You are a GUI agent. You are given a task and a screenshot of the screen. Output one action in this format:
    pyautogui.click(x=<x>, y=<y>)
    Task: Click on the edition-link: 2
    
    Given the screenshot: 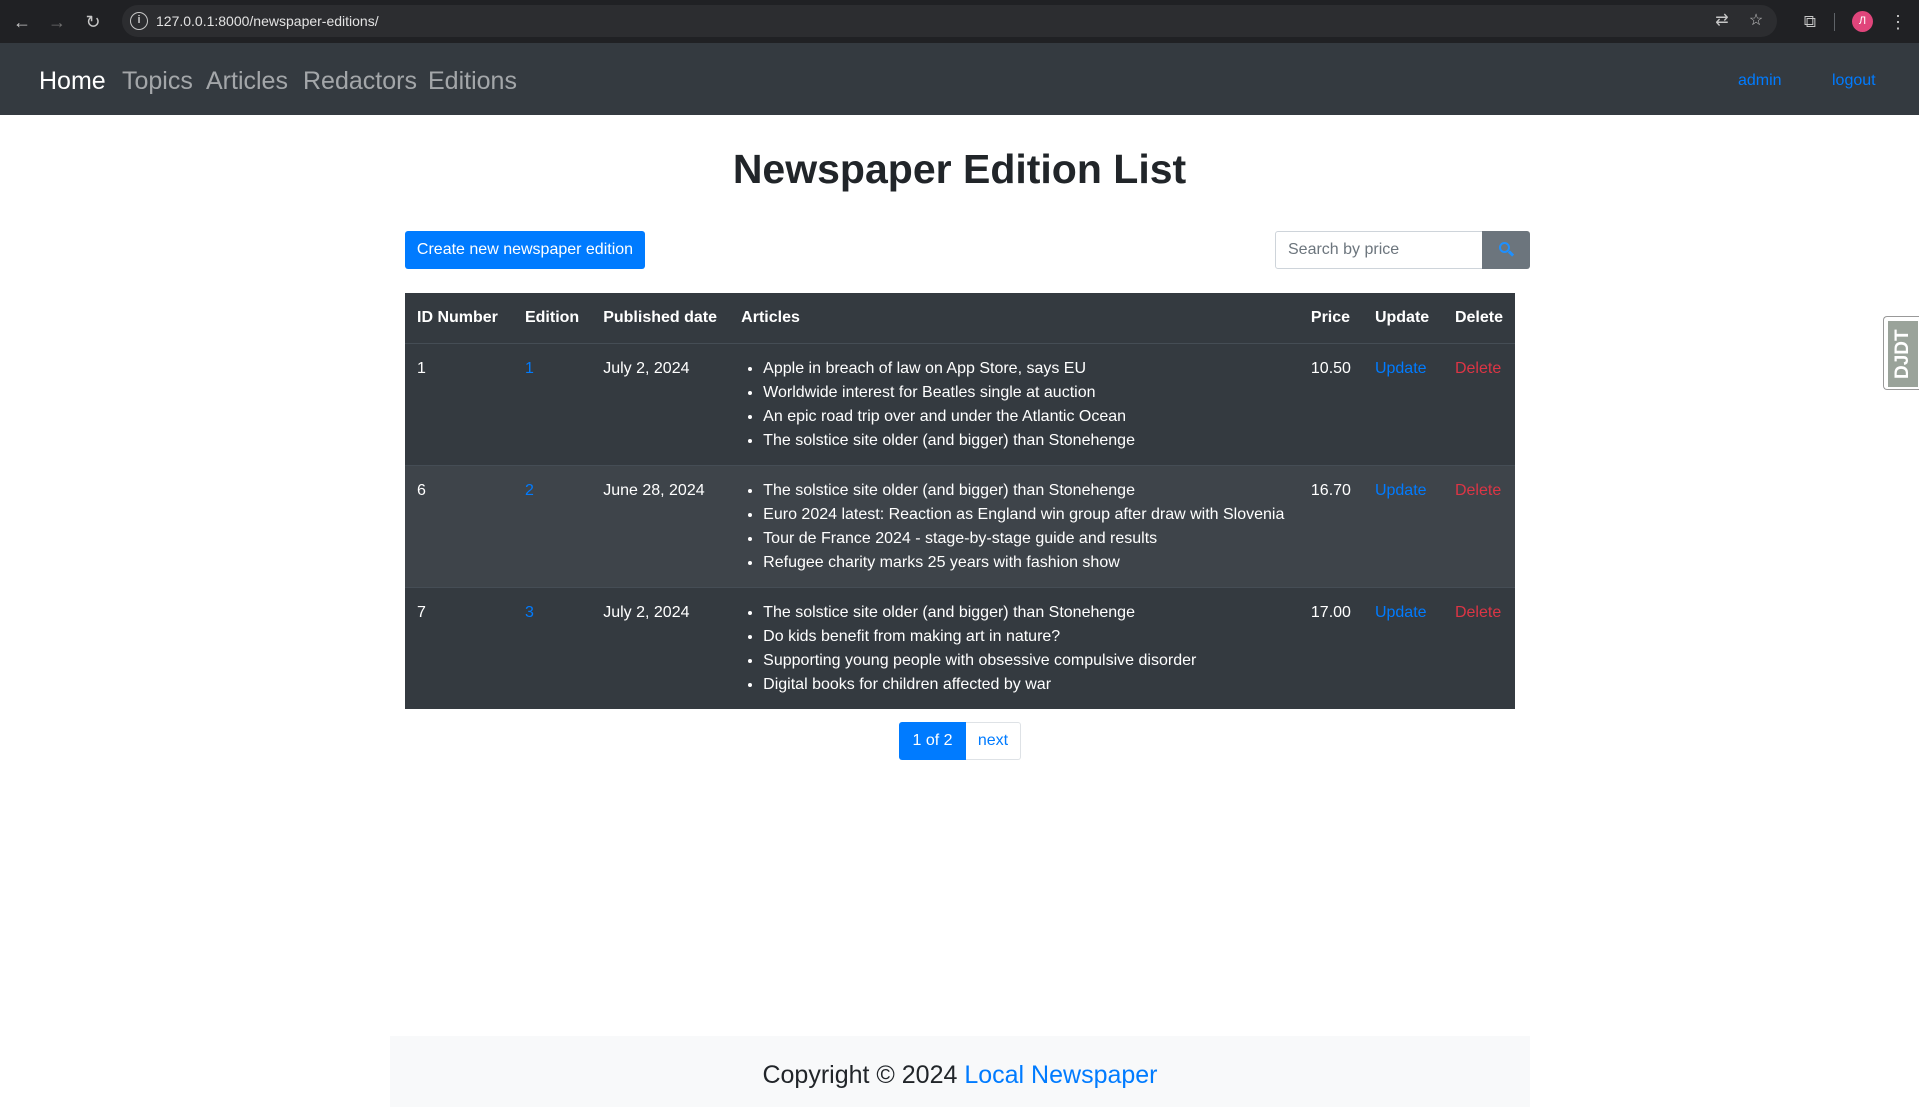 What is the action you would take?
    pyautogui.click(x=529, y=490)
    